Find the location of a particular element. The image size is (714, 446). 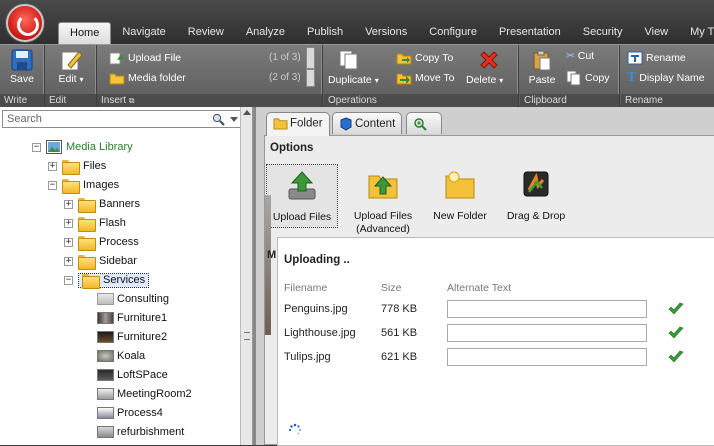

tree-item-process4: Process4 is located at coordinates (130, 413).